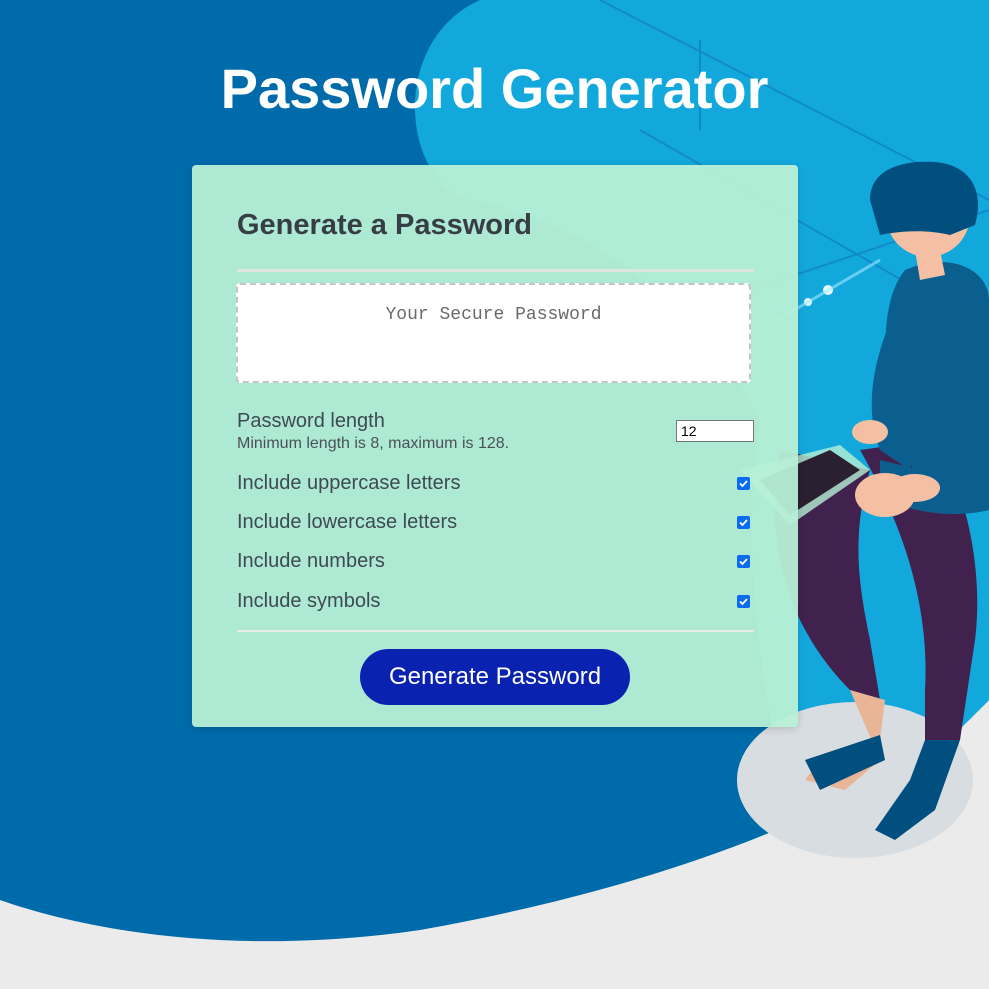 The height and width of the screenshot is (989, 989). What do you see at coordinates (495, 602) in the screenshot?
I see `option-symbols: Include symbols` at bounding box center [495, 602].